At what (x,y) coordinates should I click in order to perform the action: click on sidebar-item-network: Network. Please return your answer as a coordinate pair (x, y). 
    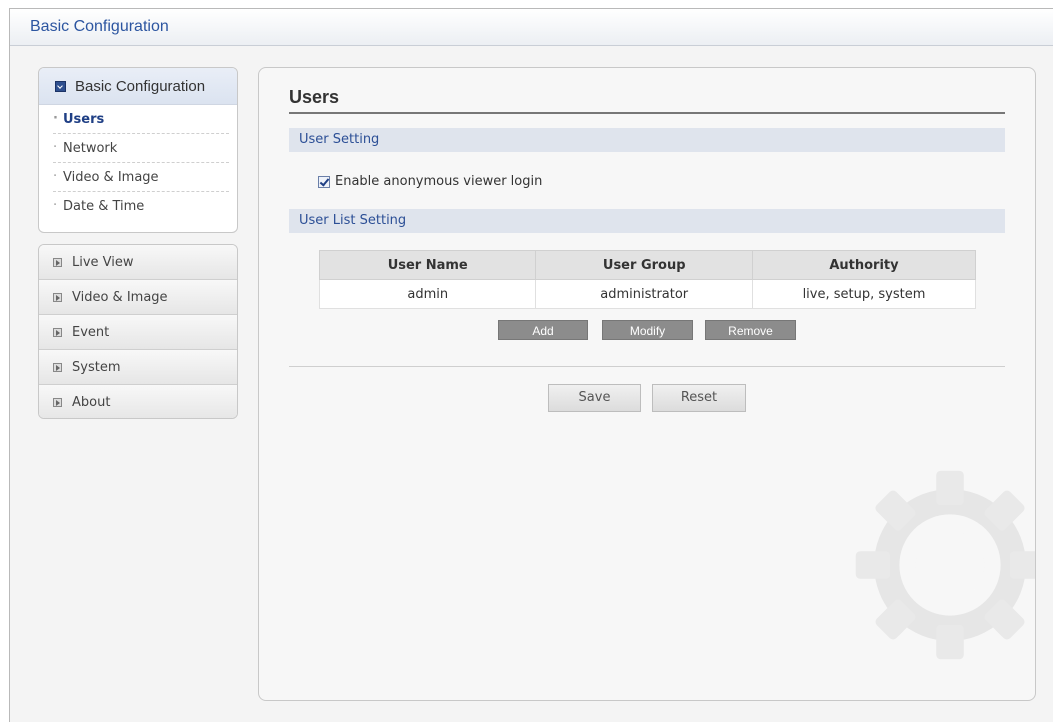
    Looking at the image, I should click on (141, 148).